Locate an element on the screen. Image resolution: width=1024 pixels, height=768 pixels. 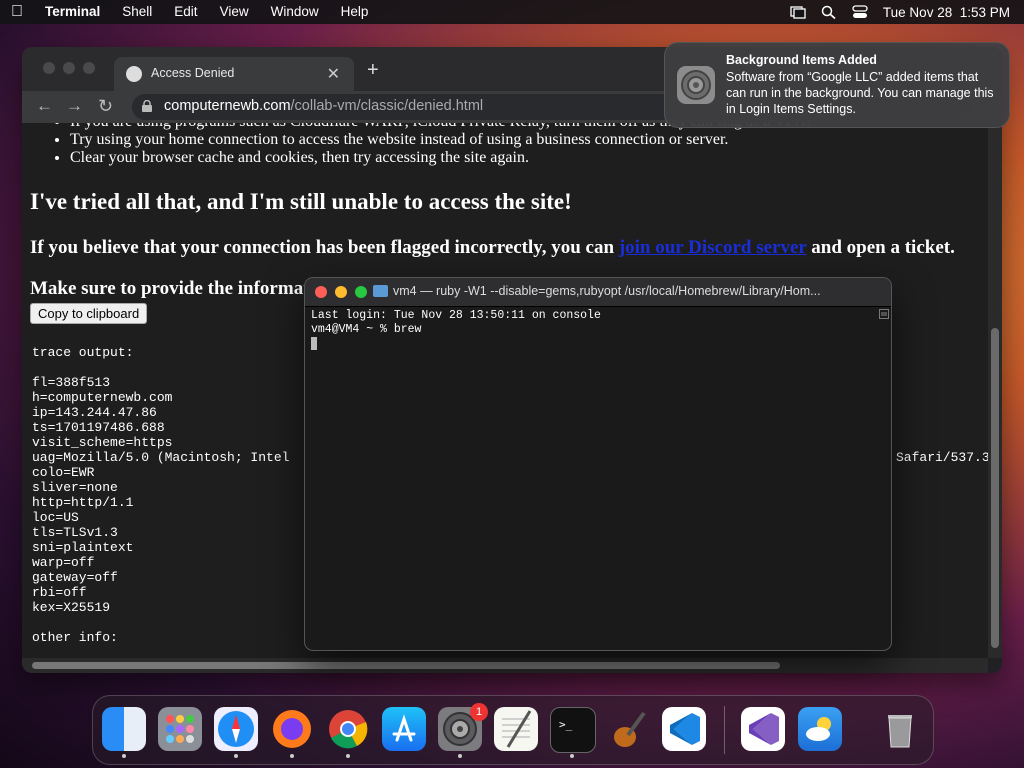
dock: 1 >_ is located at coordinates (513, 730).